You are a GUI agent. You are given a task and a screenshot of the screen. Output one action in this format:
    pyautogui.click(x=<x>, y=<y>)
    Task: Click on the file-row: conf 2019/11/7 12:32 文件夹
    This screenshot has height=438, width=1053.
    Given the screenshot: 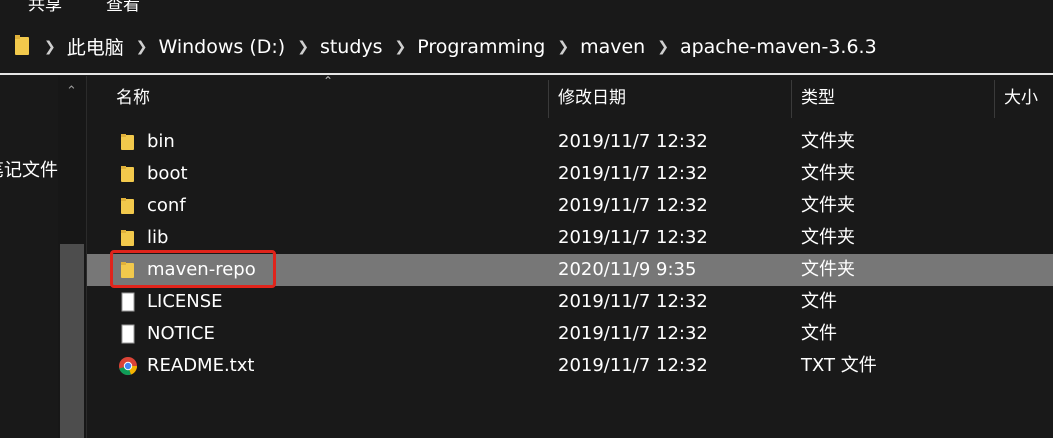 What is the action you would take?
    pyautogui.click(x=570, y=206)
    